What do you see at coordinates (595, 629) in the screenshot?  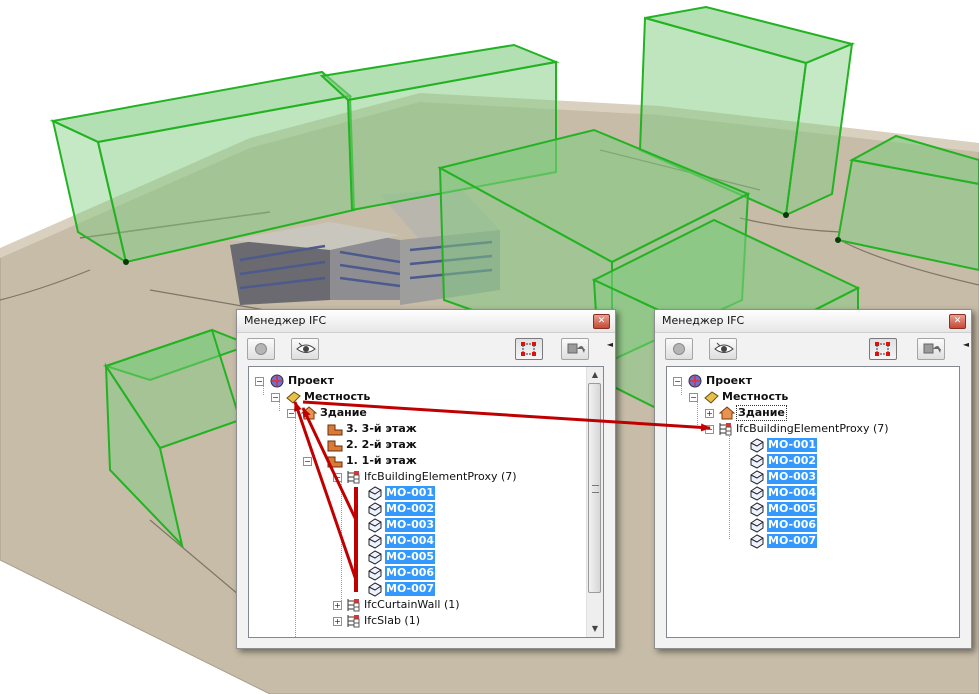 I see `scroll-down-icon: ▼` at bounding box center [595, 629].